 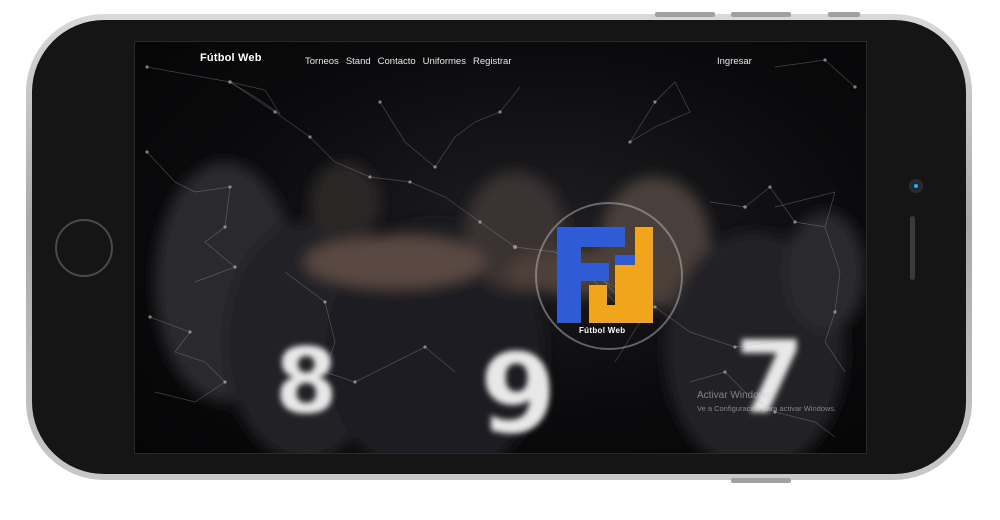 I want to click on nav-link-torneos: Torneos, so click(x=322, y=61).